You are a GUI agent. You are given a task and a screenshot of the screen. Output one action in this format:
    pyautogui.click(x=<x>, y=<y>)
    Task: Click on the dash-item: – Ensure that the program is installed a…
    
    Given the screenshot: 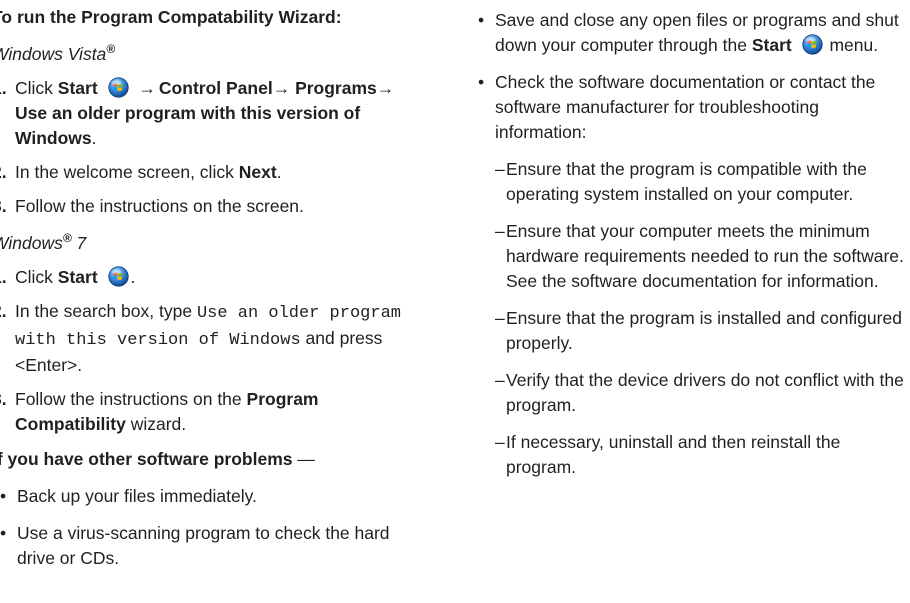 What is the action you would take?
    pyautogui.click(x=698, y=330)
    